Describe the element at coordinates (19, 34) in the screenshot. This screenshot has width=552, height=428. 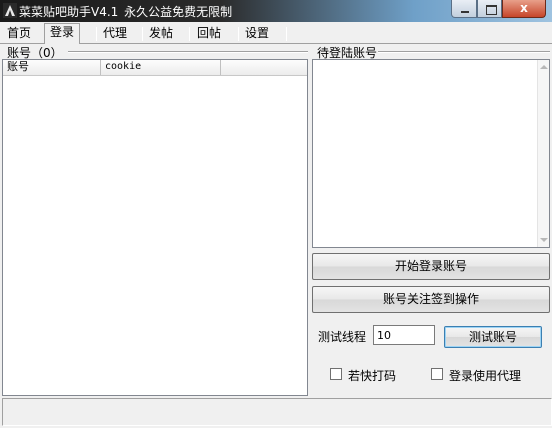
I see `tab-home: 首页` at that location.